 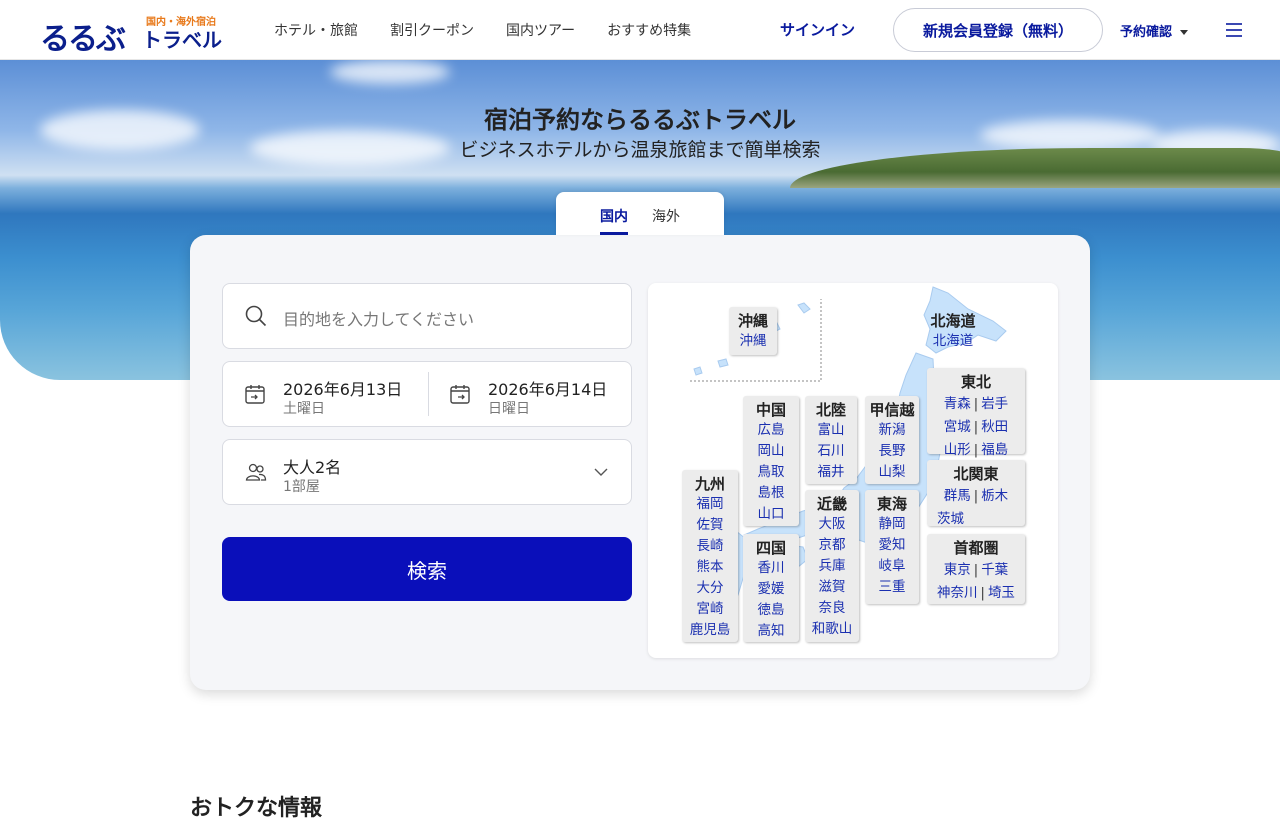 I want to click on region-name-okinawa: 沖縄, so click(x=752, y=321).